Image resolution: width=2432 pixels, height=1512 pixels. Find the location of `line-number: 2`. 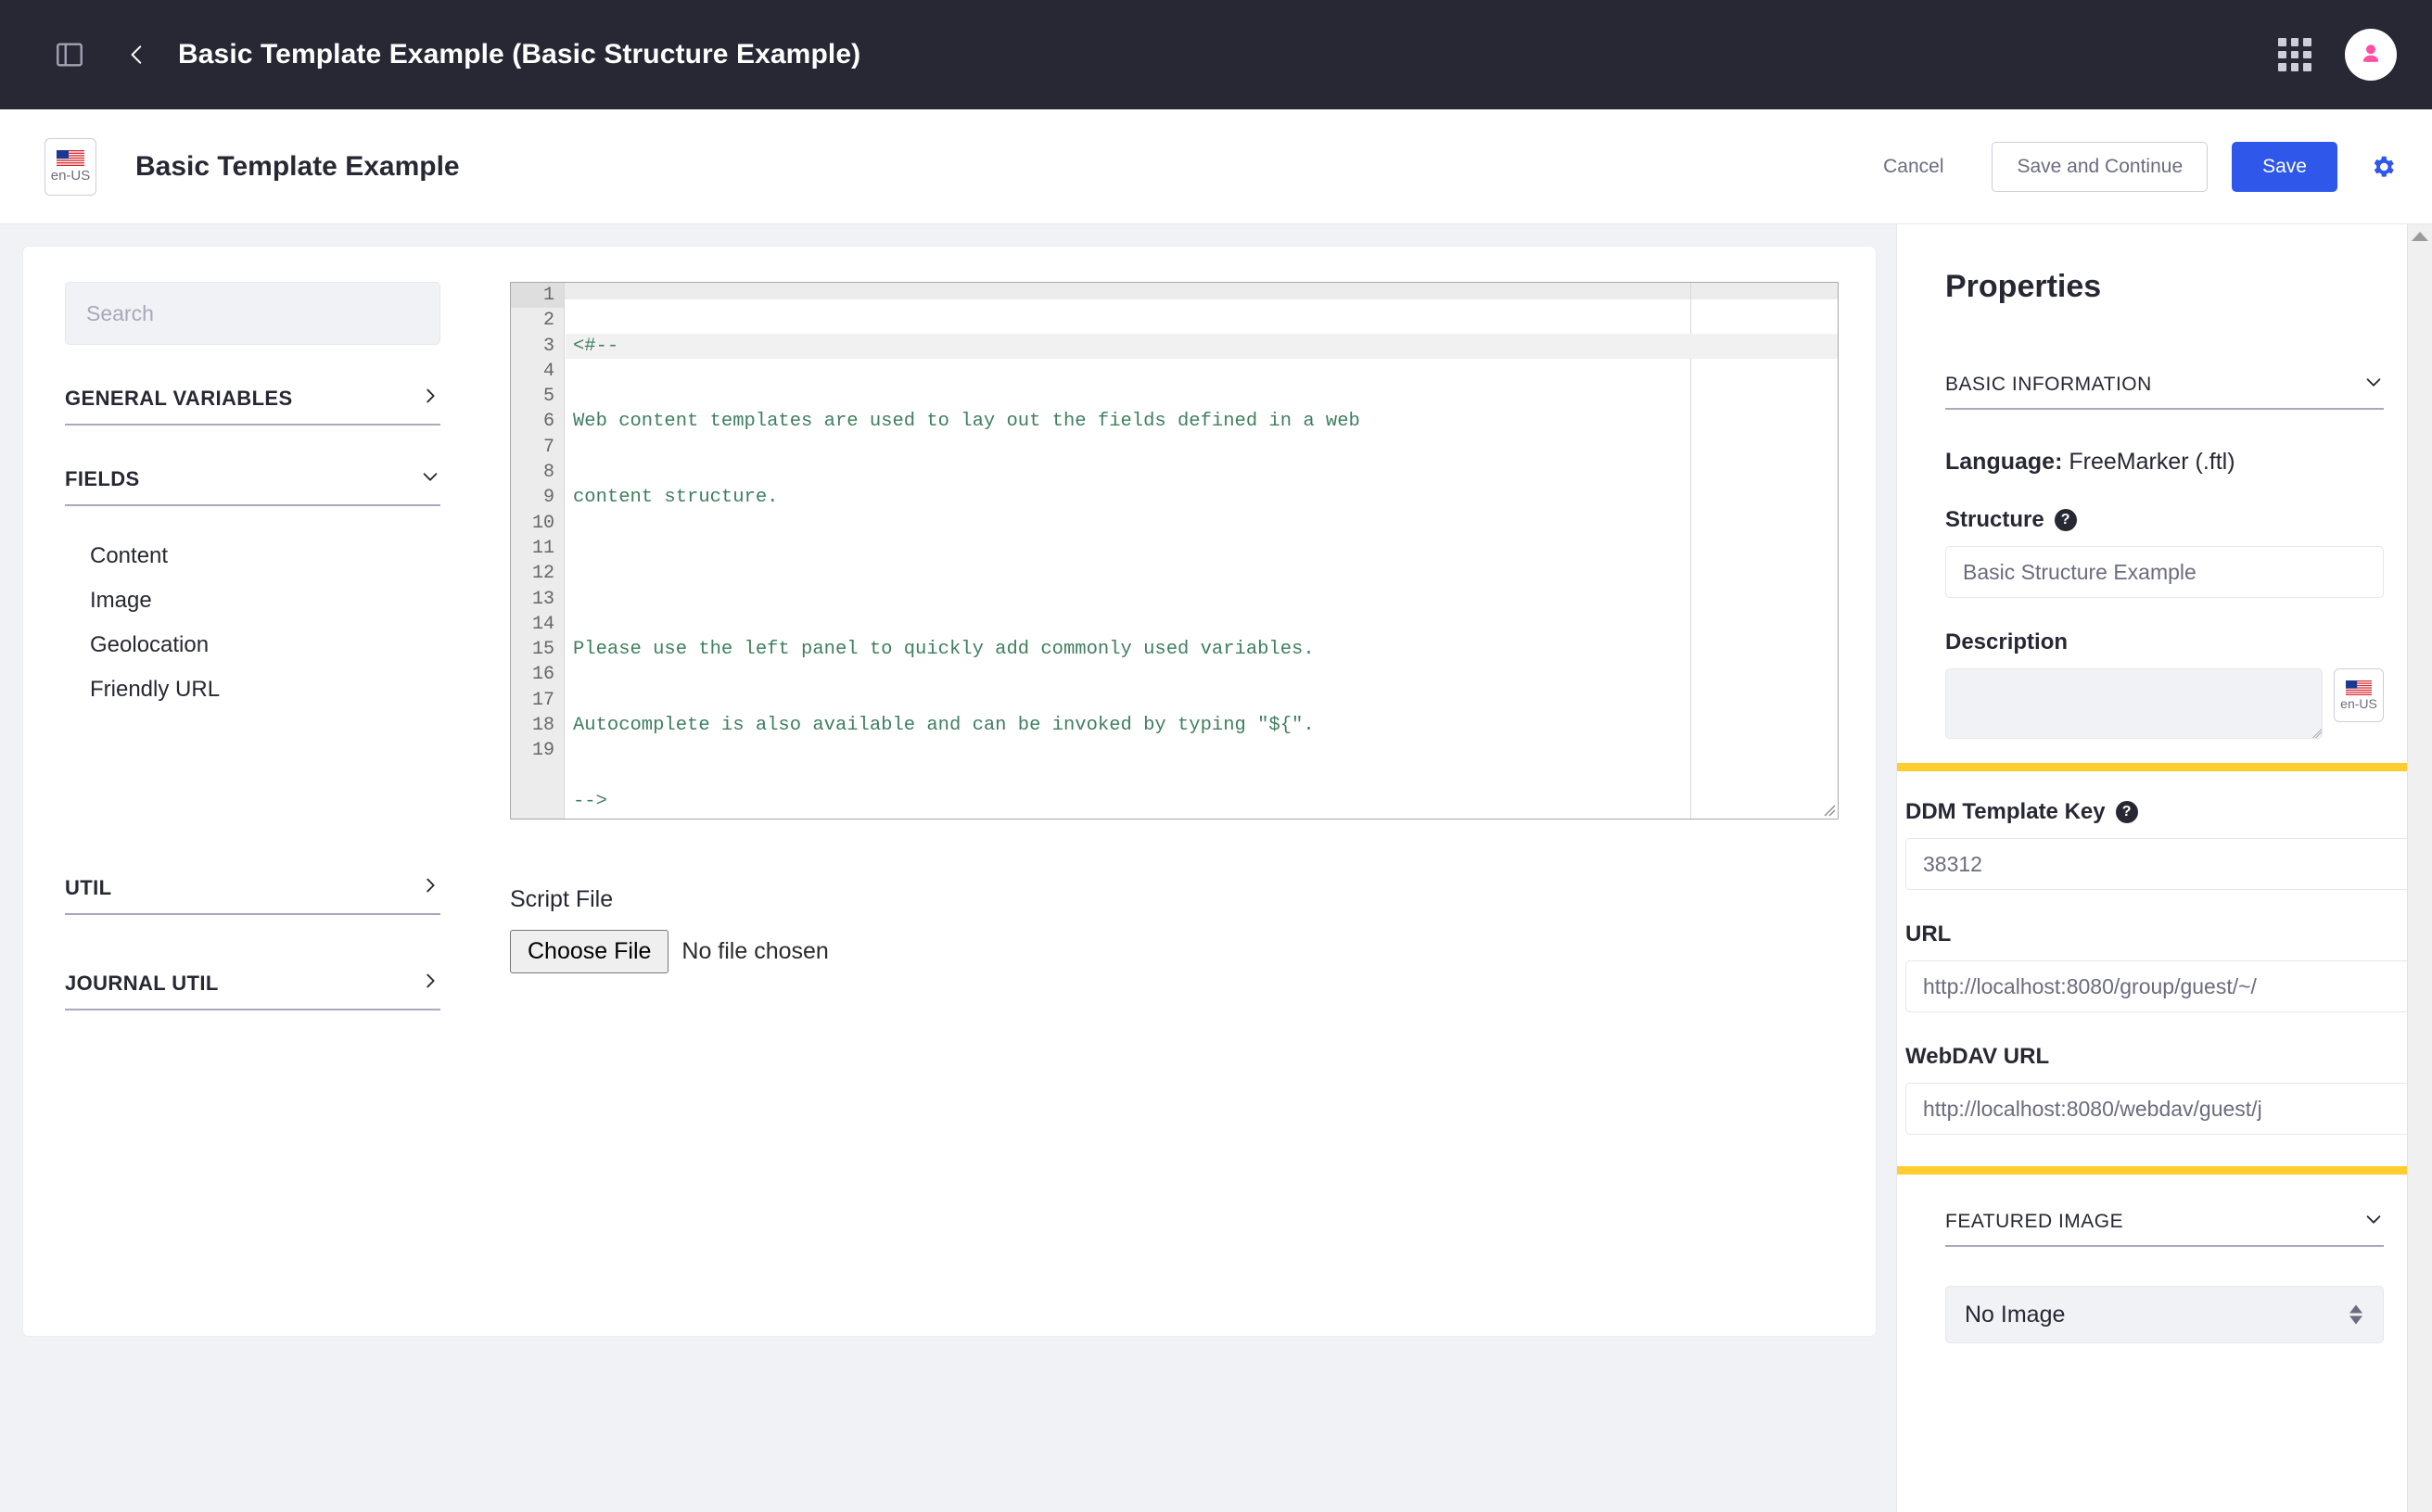

line-number: 2 is located at coordinates (548, 321).